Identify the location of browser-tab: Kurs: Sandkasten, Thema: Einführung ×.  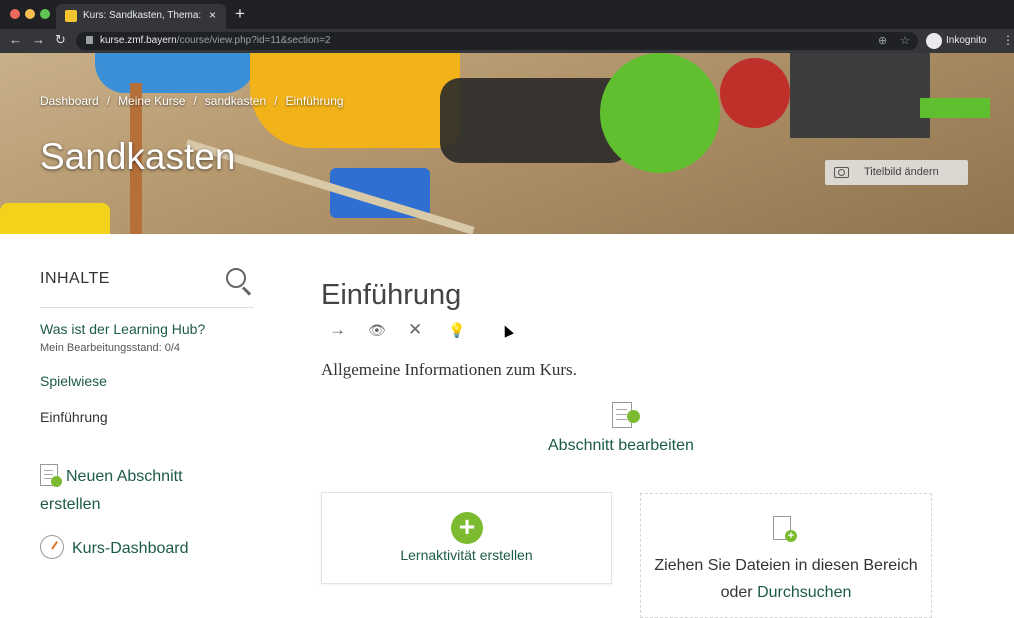
(141, 16).